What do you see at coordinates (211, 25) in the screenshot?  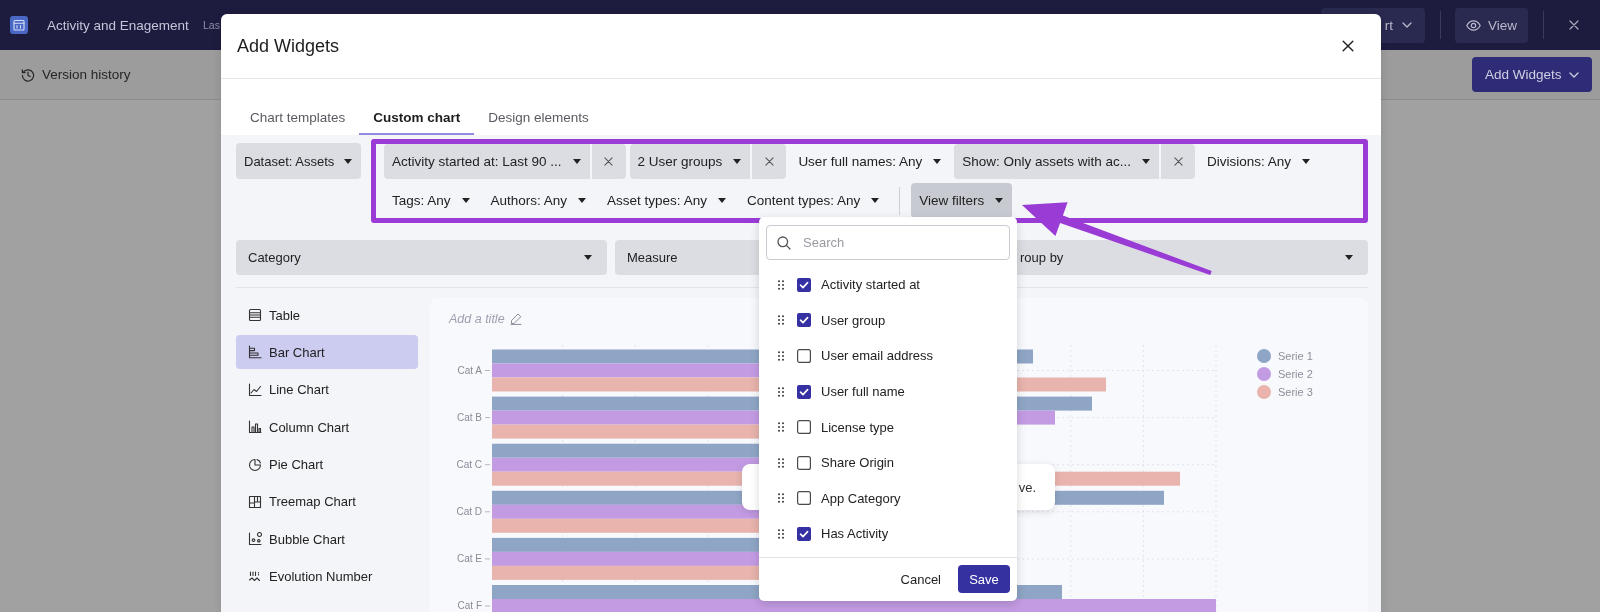 I see `subtitle-text: Las` at bounding box center [211, 25].